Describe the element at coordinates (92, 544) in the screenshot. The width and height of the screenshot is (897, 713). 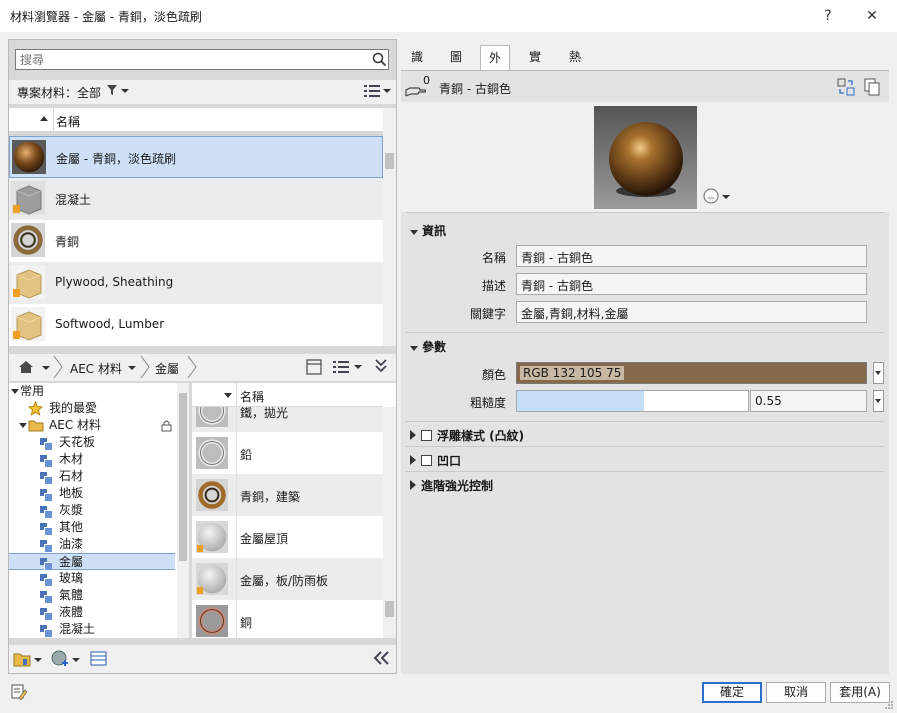
I see `tree-item: 油漆` at that location.